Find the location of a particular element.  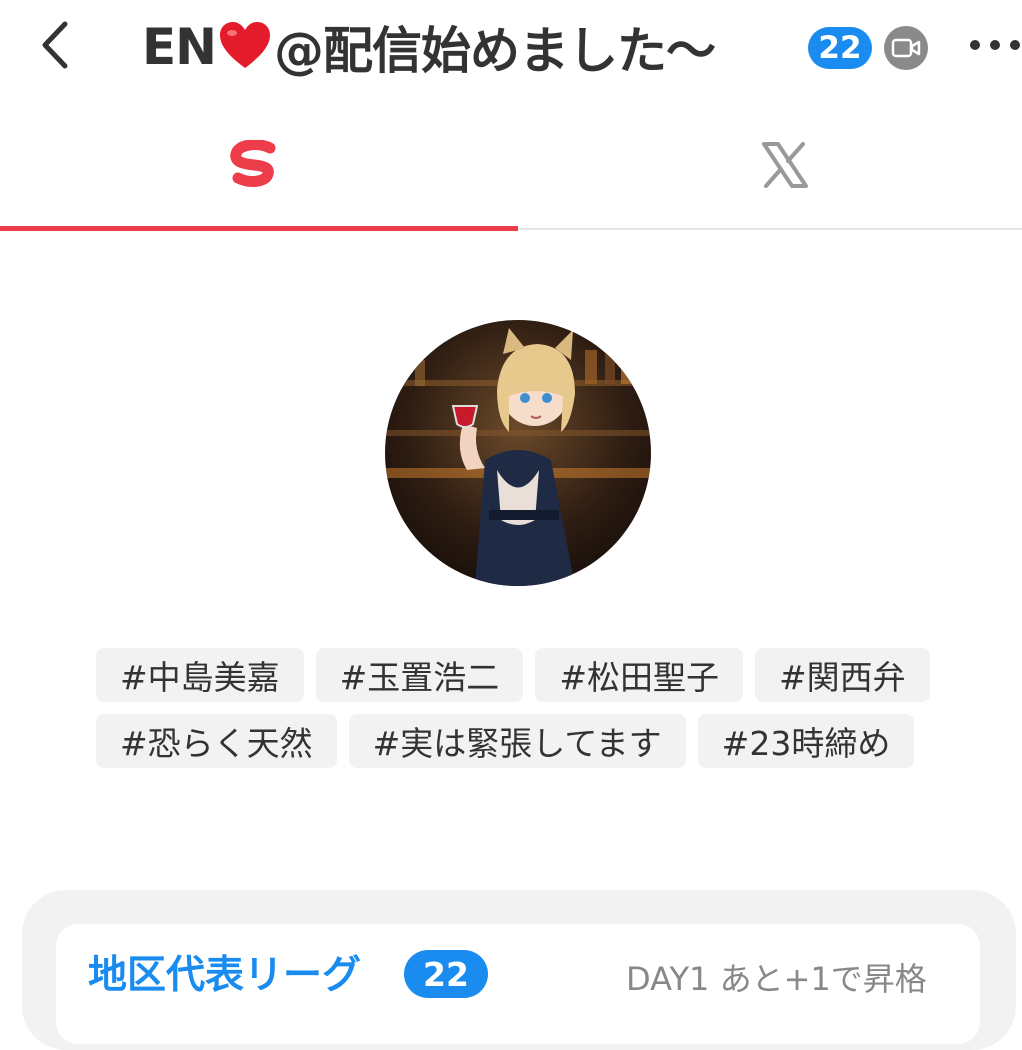

tag-chip: #松田聖子 is located at coordinates (639, 675).